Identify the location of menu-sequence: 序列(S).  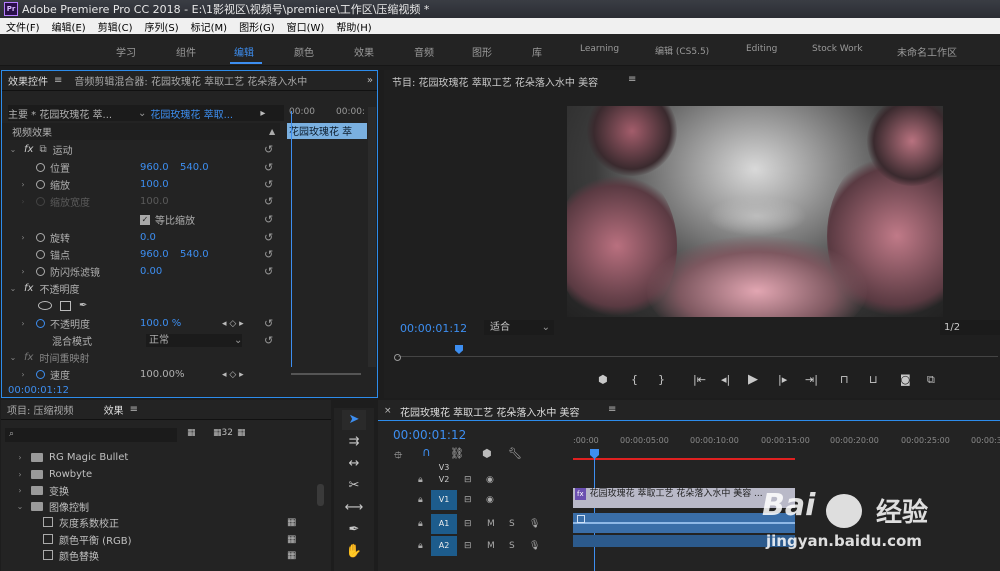
(161, 26).